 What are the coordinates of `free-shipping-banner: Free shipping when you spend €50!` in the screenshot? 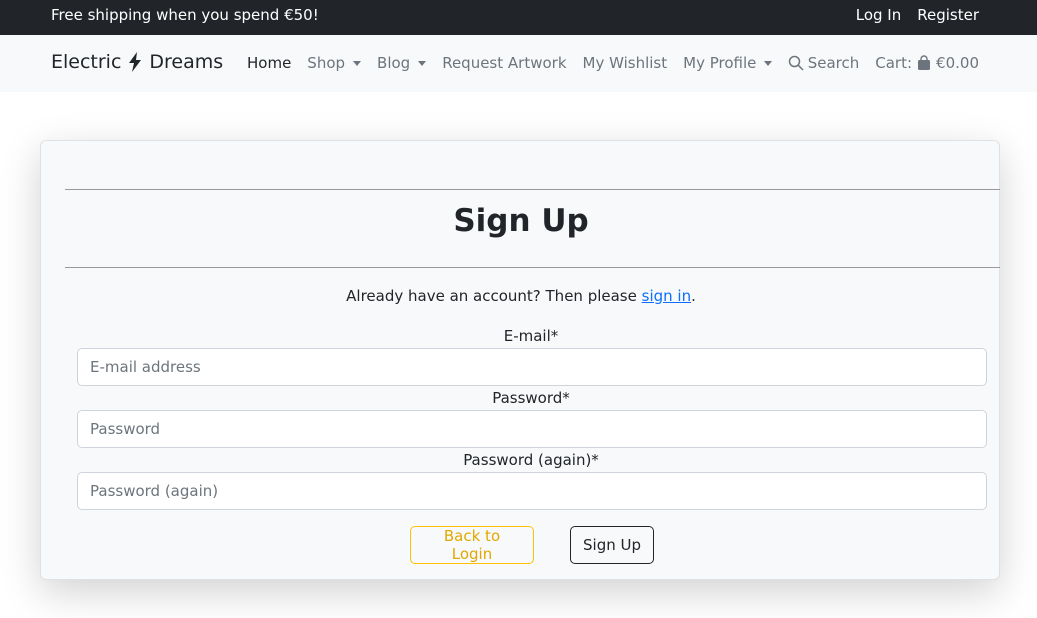 It's located at (185, 15).